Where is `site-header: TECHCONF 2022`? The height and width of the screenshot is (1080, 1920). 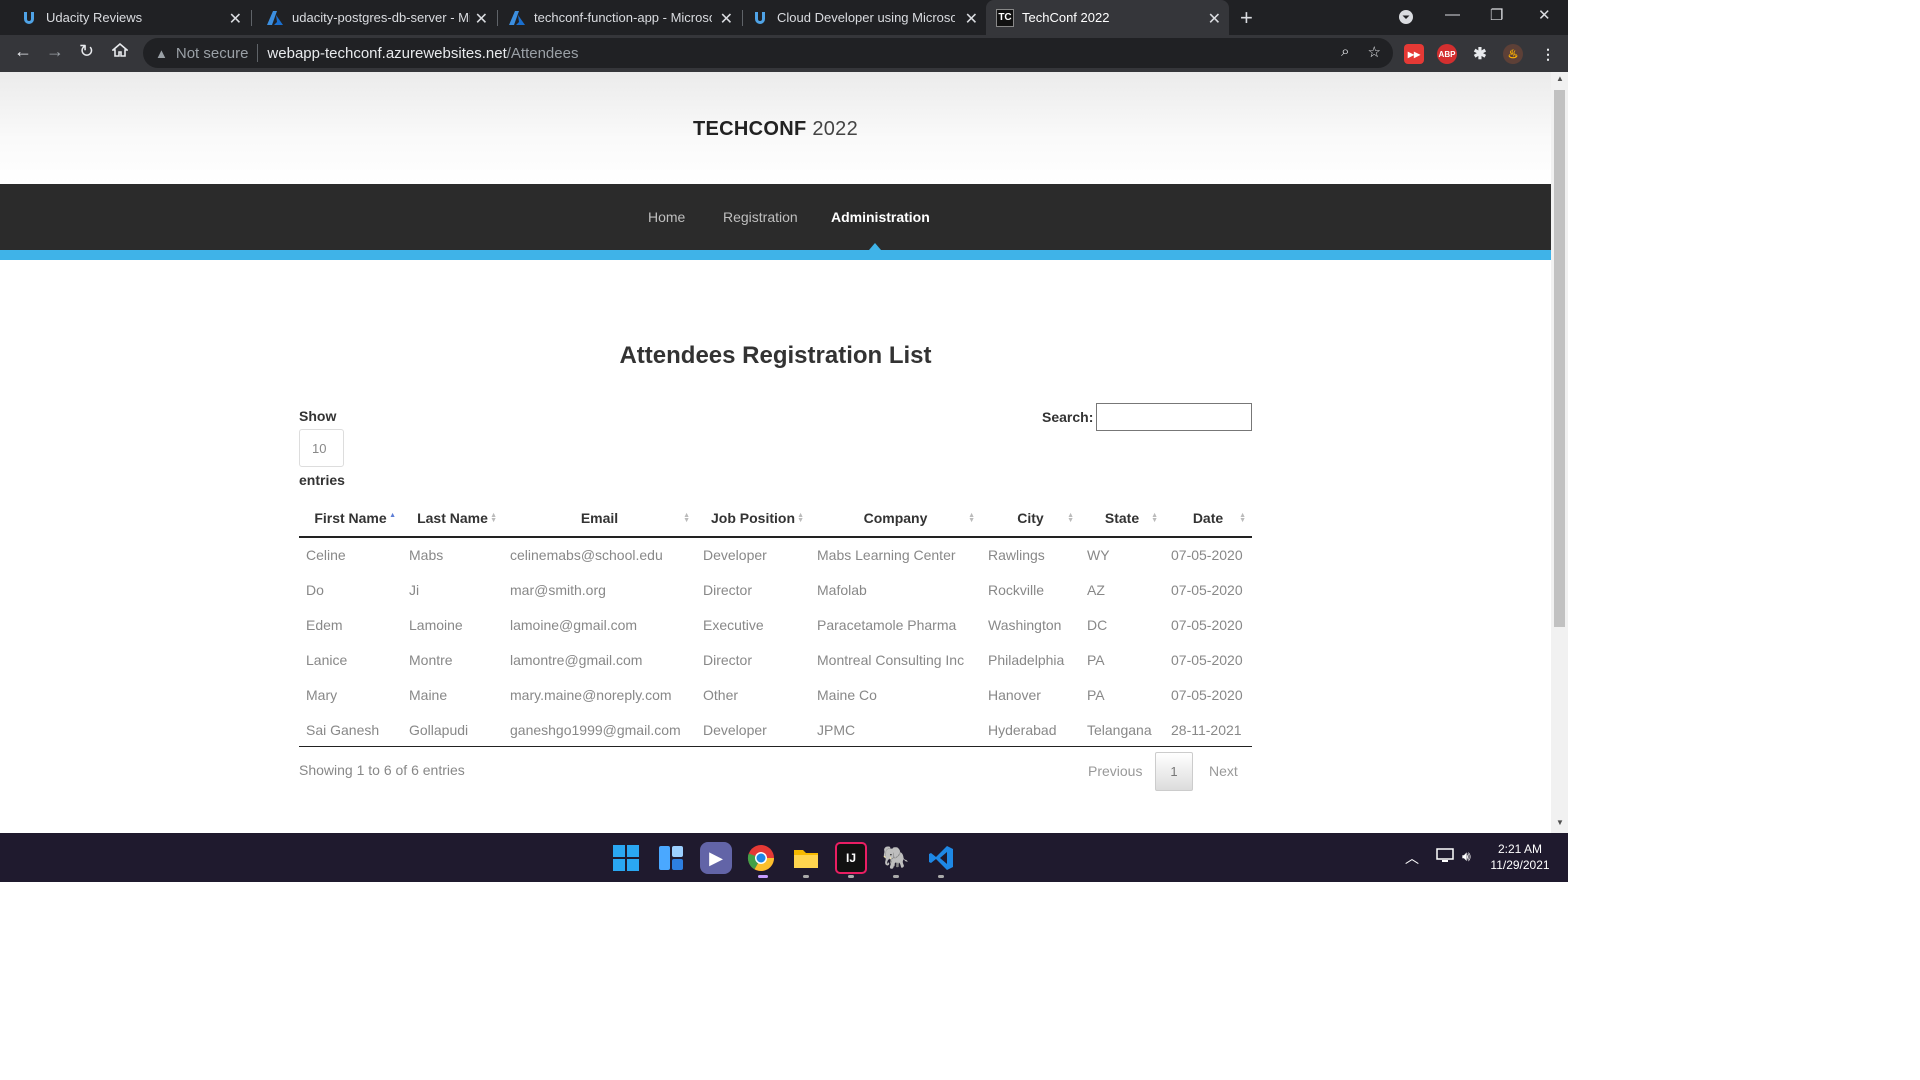
site-header: TECHCONF 2022 is located at coordinates (775, 128).